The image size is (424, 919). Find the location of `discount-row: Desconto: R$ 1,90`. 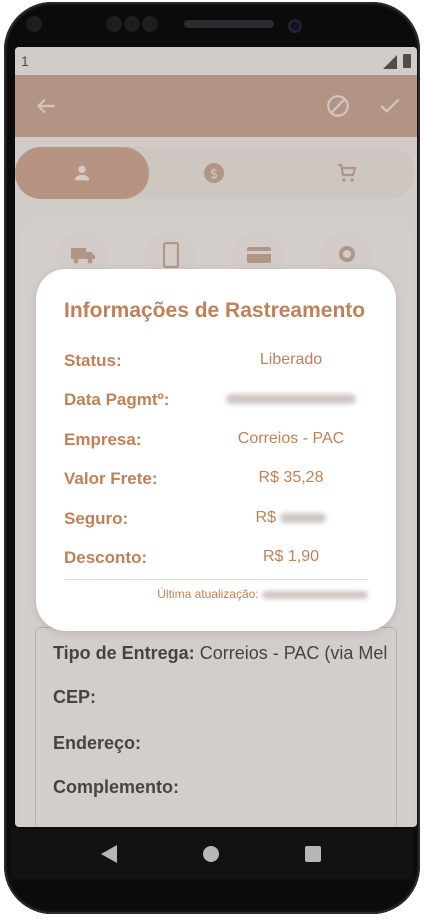

discount-row: Desconto: R$ 1,90 is located at coordinates (216, 561).